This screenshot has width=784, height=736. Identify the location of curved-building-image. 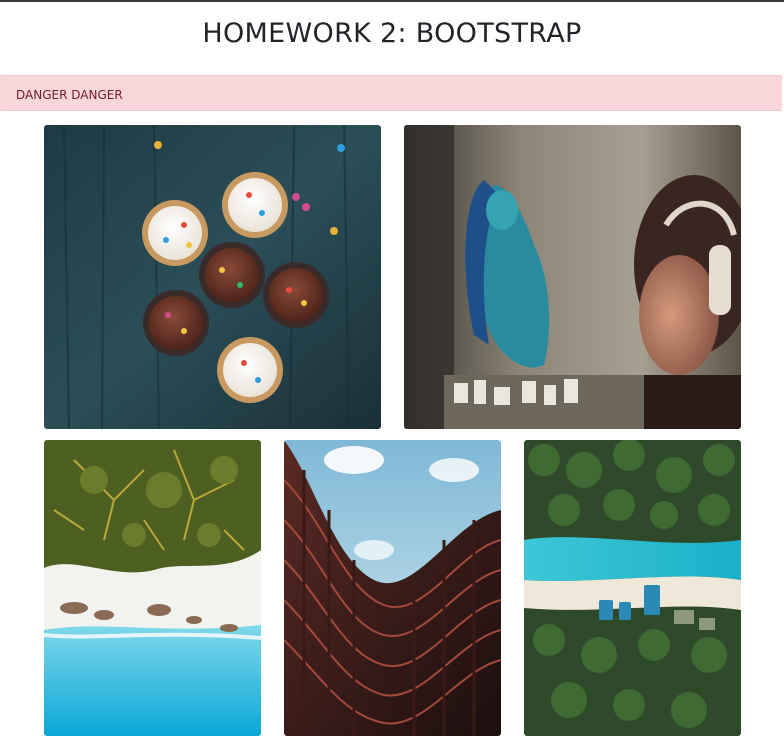
(392, 588).